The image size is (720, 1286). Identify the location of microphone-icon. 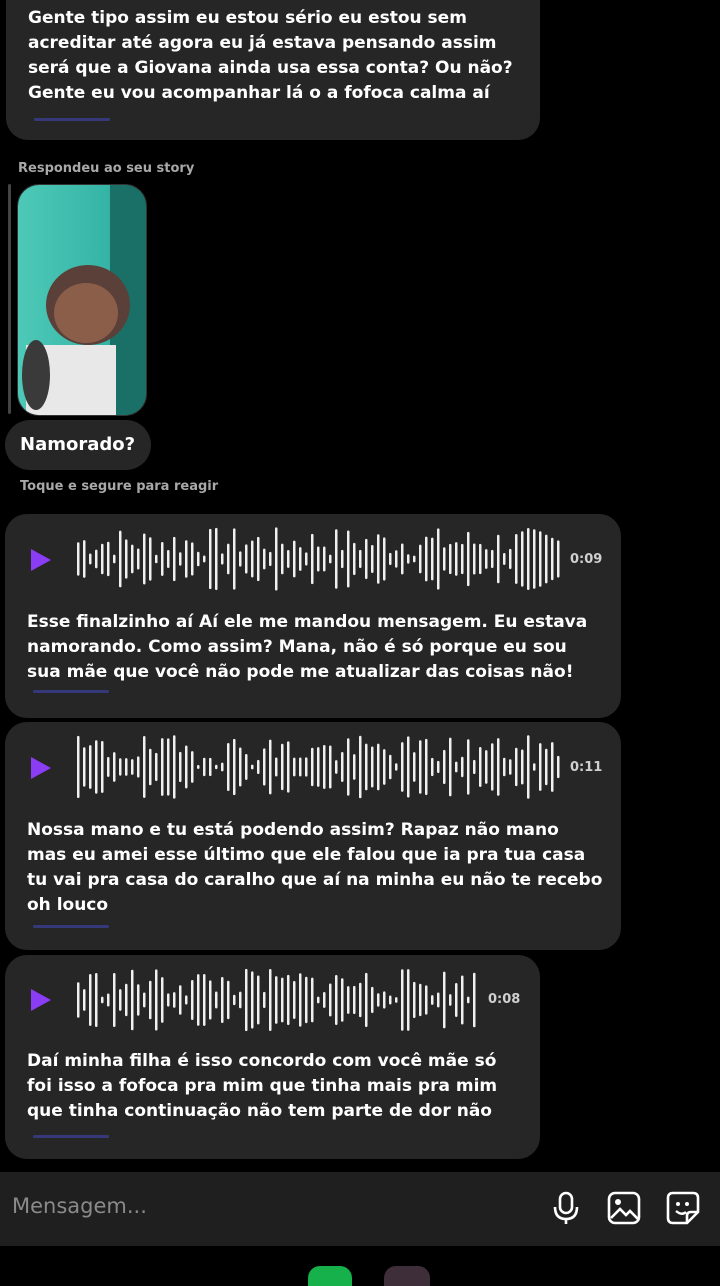
(566, 1210).